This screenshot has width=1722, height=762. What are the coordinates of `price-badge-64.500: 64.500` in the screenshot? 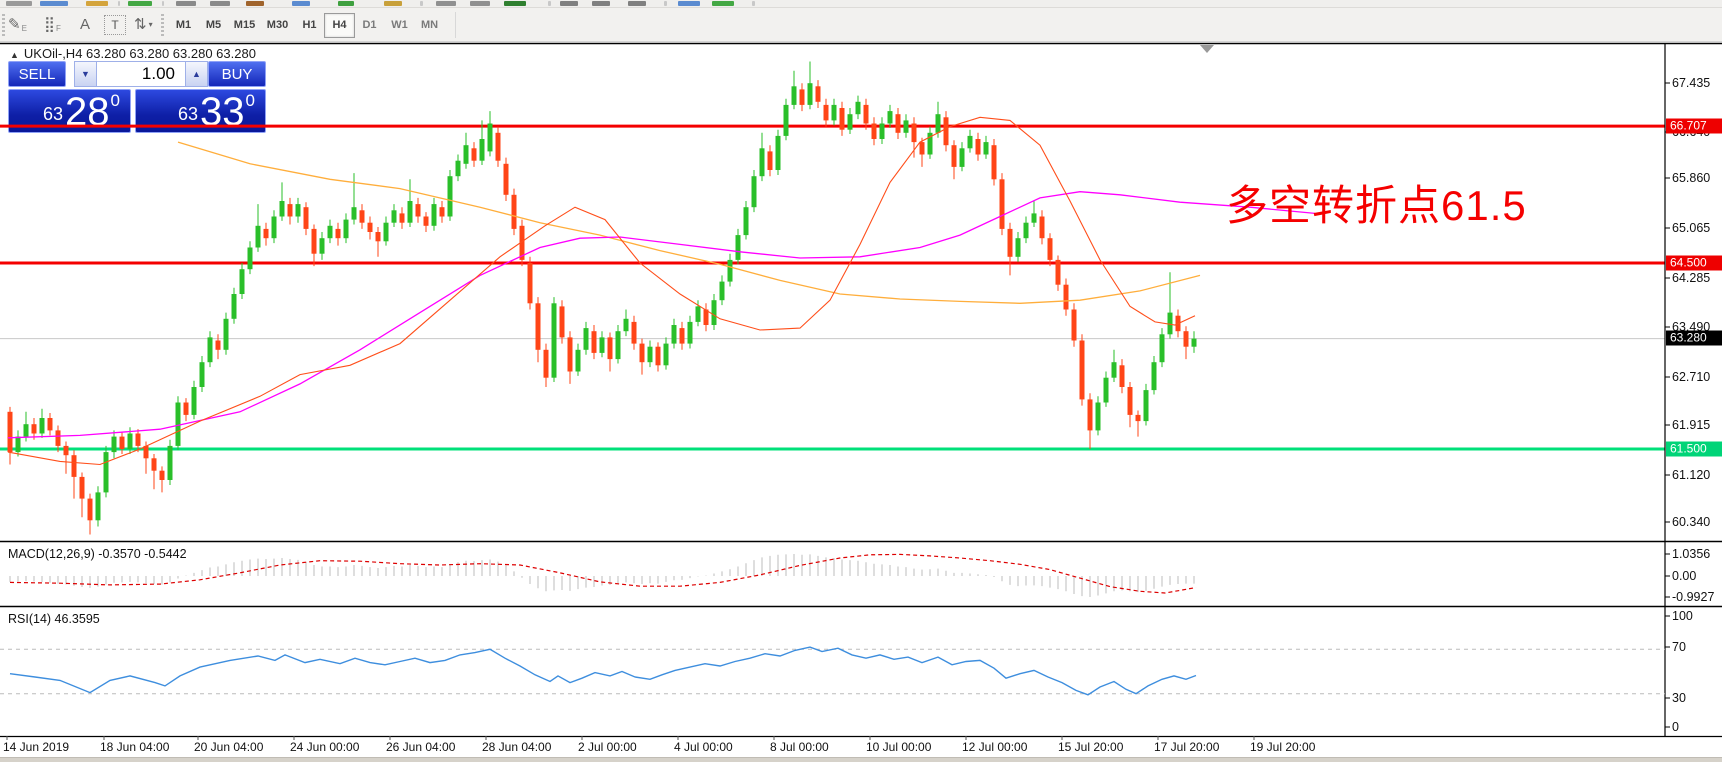 It's located at (1694, 263).